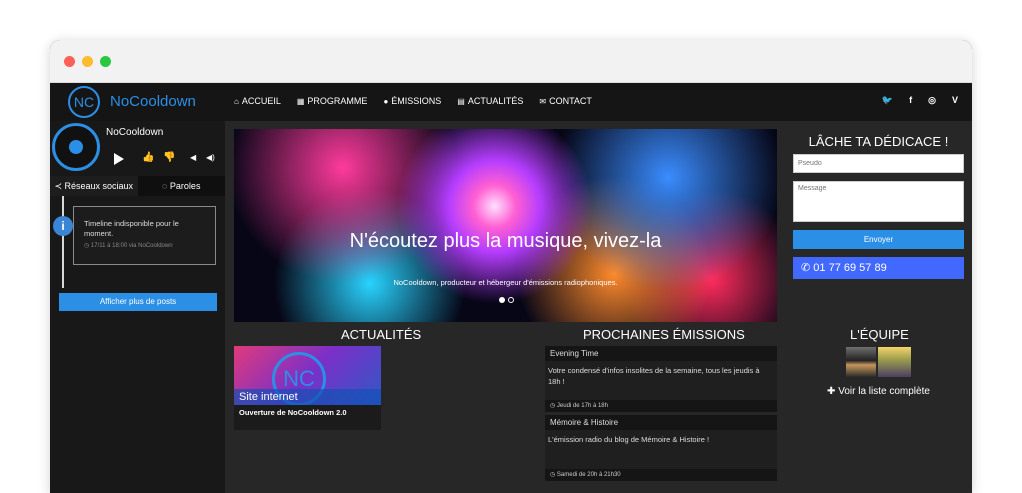  Describe the element at coordinates (588, 475) in the screenshot. I see `show-time-text: Samedi de 20h à 21h30` at that location.